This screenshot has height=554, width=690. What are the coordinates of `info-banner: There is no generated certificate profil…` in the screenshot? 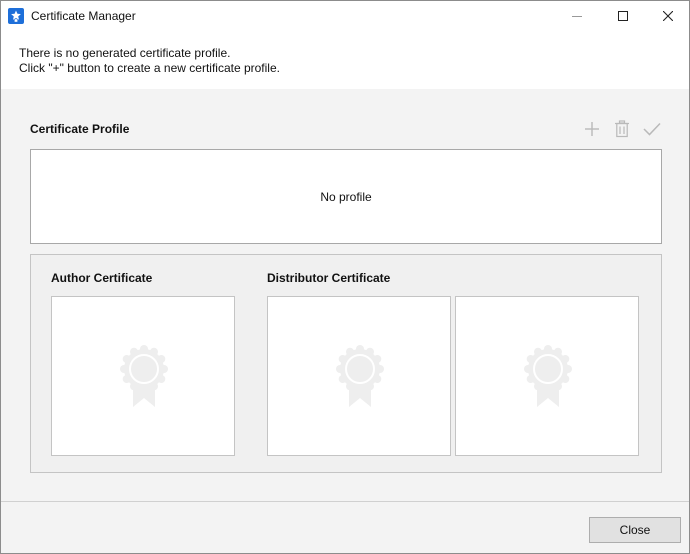 It's located at (345, 60).